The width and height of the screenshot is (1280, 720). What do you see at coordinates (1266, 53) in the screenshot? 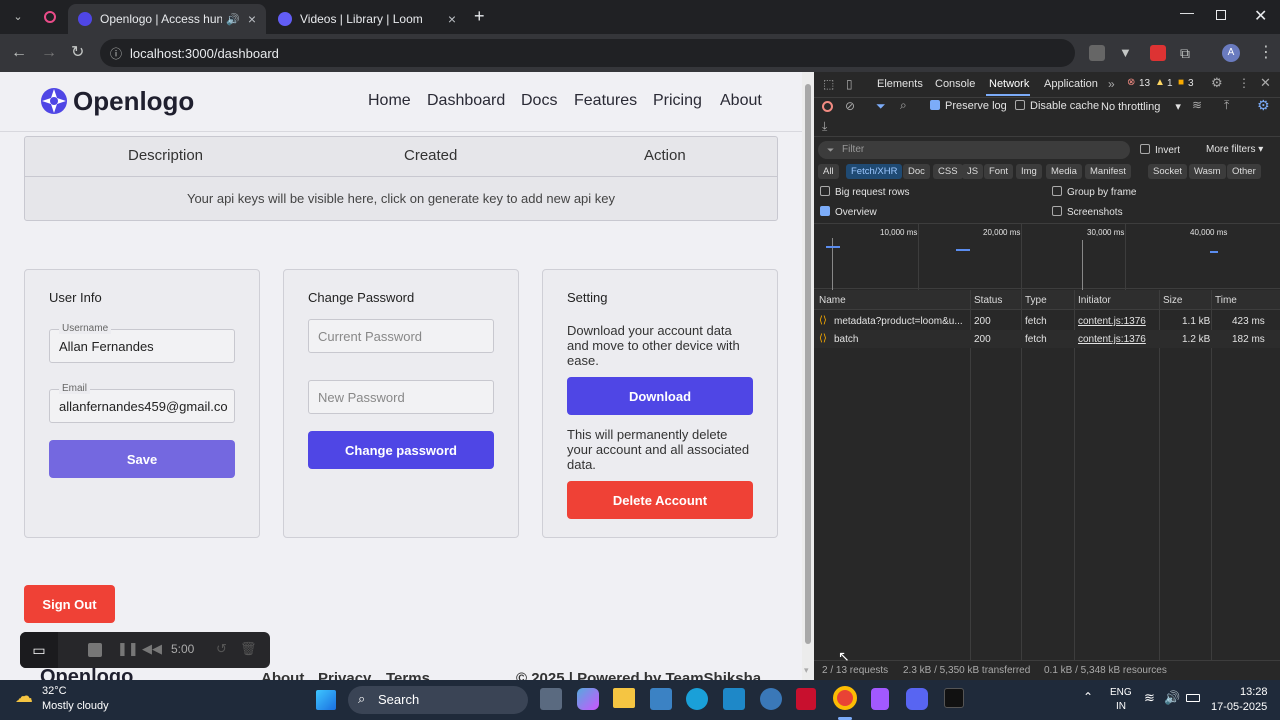
I see `menu-kebab-icon: ⋮` at bounding box center [1266, 53].